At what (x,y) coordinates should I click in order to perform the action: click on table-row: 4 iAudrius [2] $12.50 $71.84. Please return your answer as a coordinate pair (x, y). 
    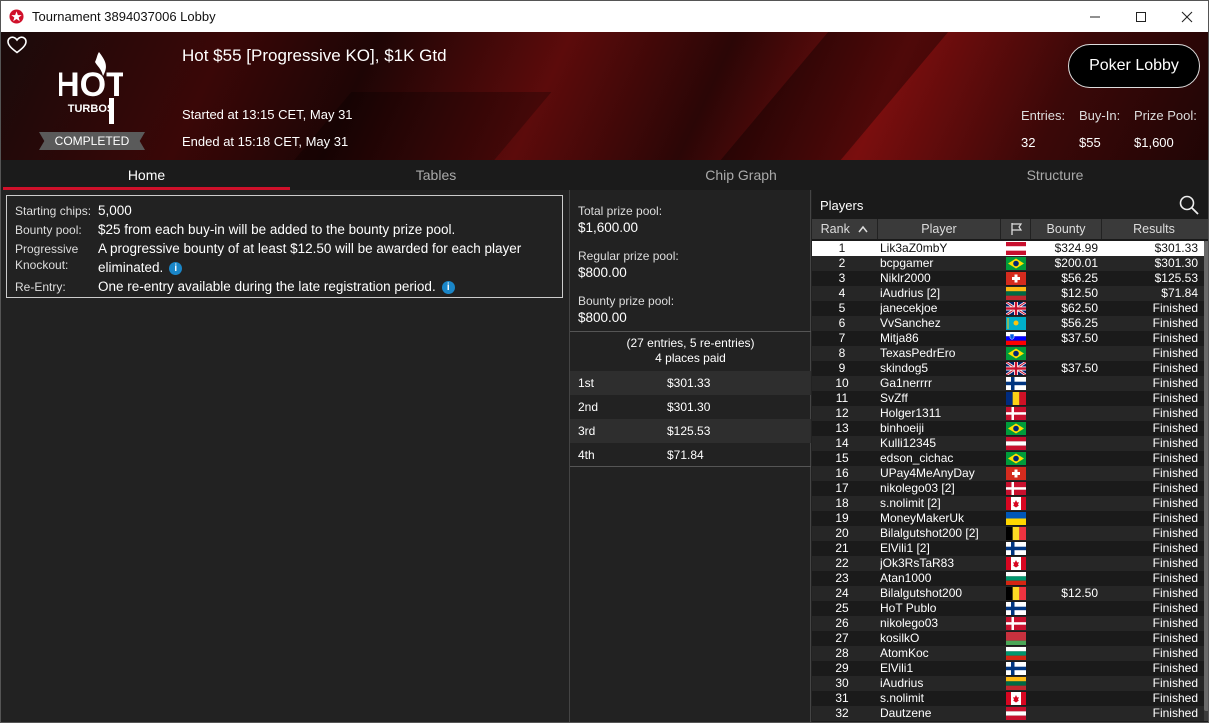
    Looking at the image, I should click on (1008, 293).